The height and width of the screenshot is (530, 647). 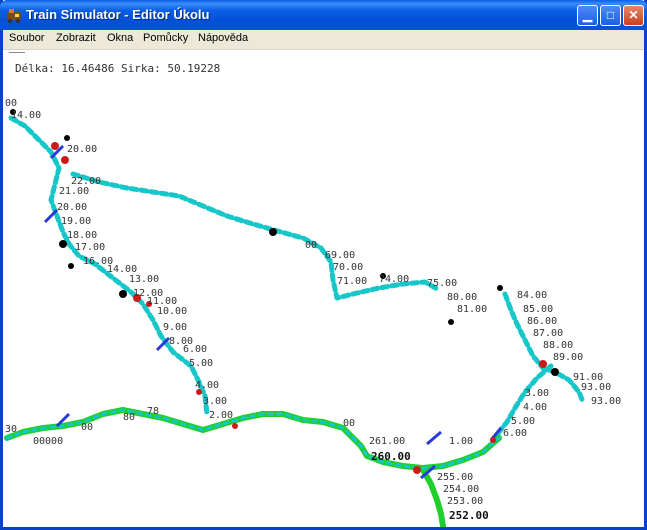 What do you see at coordinates (387, 441) in the screenshot?
I see `km-label: 261.00` at bounding box center [387, 441].